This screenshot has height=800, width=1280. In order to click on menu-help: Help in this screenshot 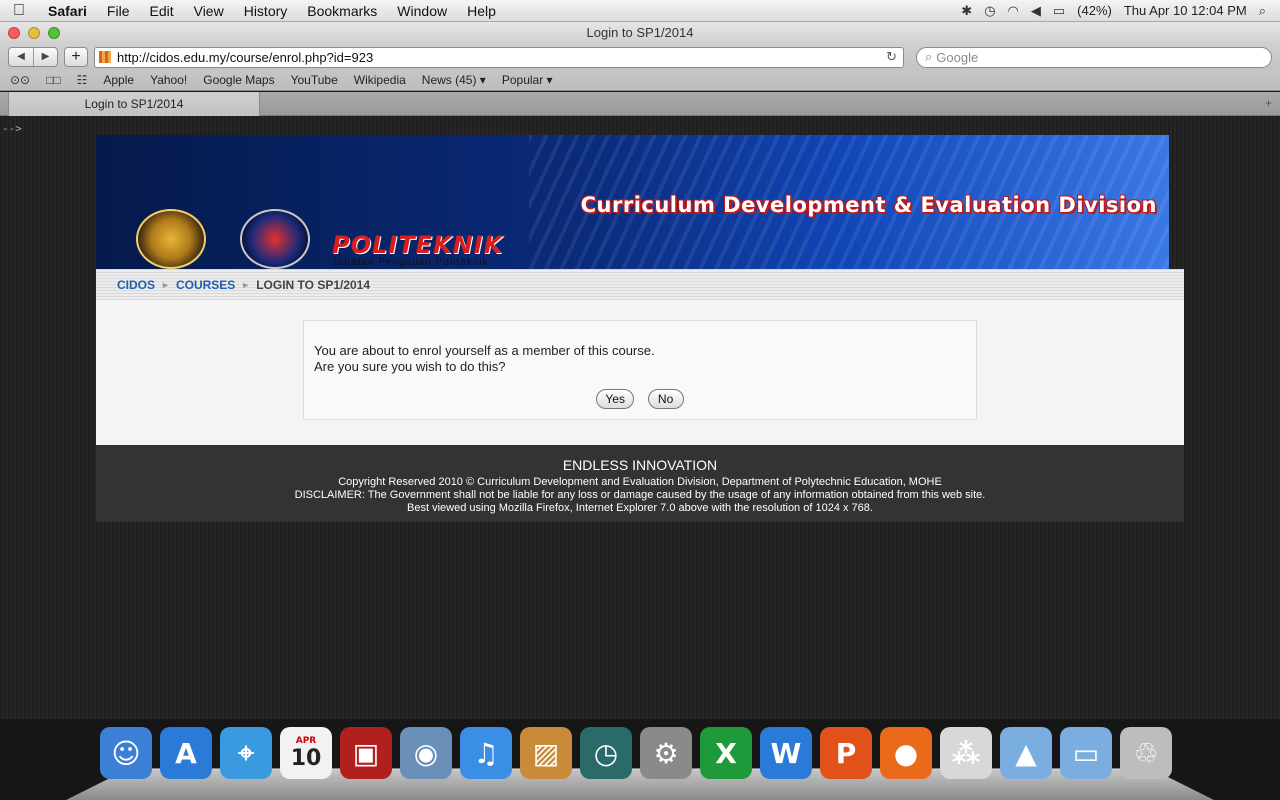, I will do `click(481, 11)`.